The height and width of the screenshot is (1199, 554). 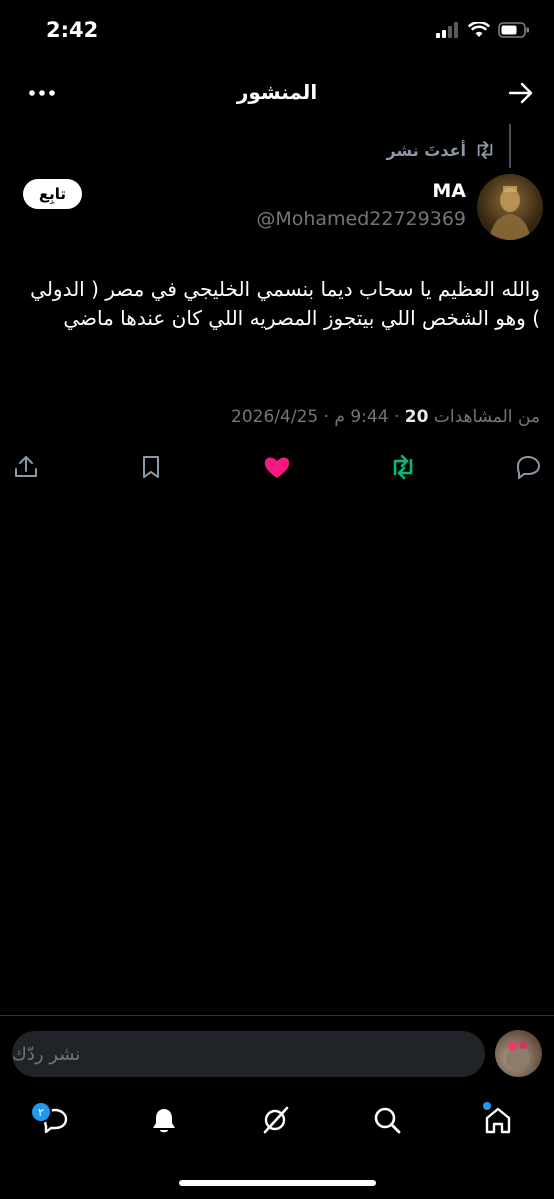 What do you see at coordinates (447, 30) in the screenshot?
I see `signal-icon` at bounding box center [447, 30].